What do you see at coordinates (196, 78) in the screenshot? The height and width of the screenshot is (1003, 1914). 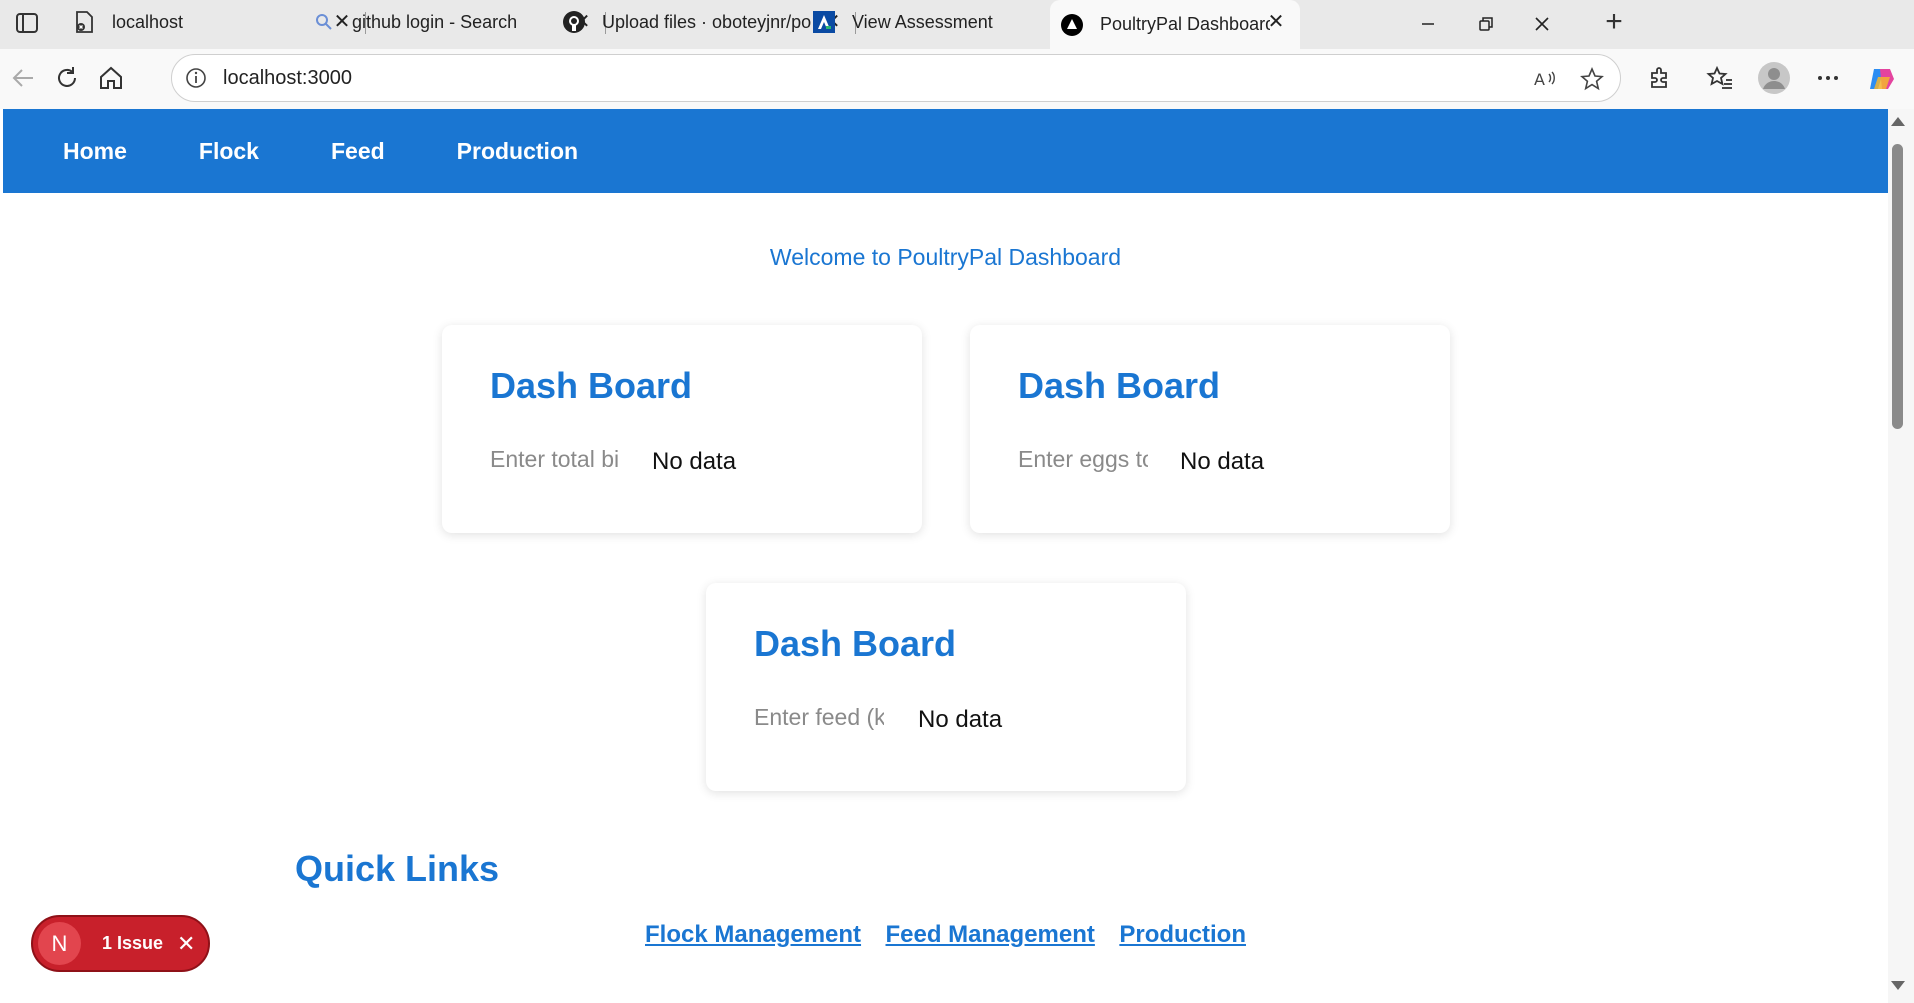 I see `site-info-icon` at bounding box center [196, 78].